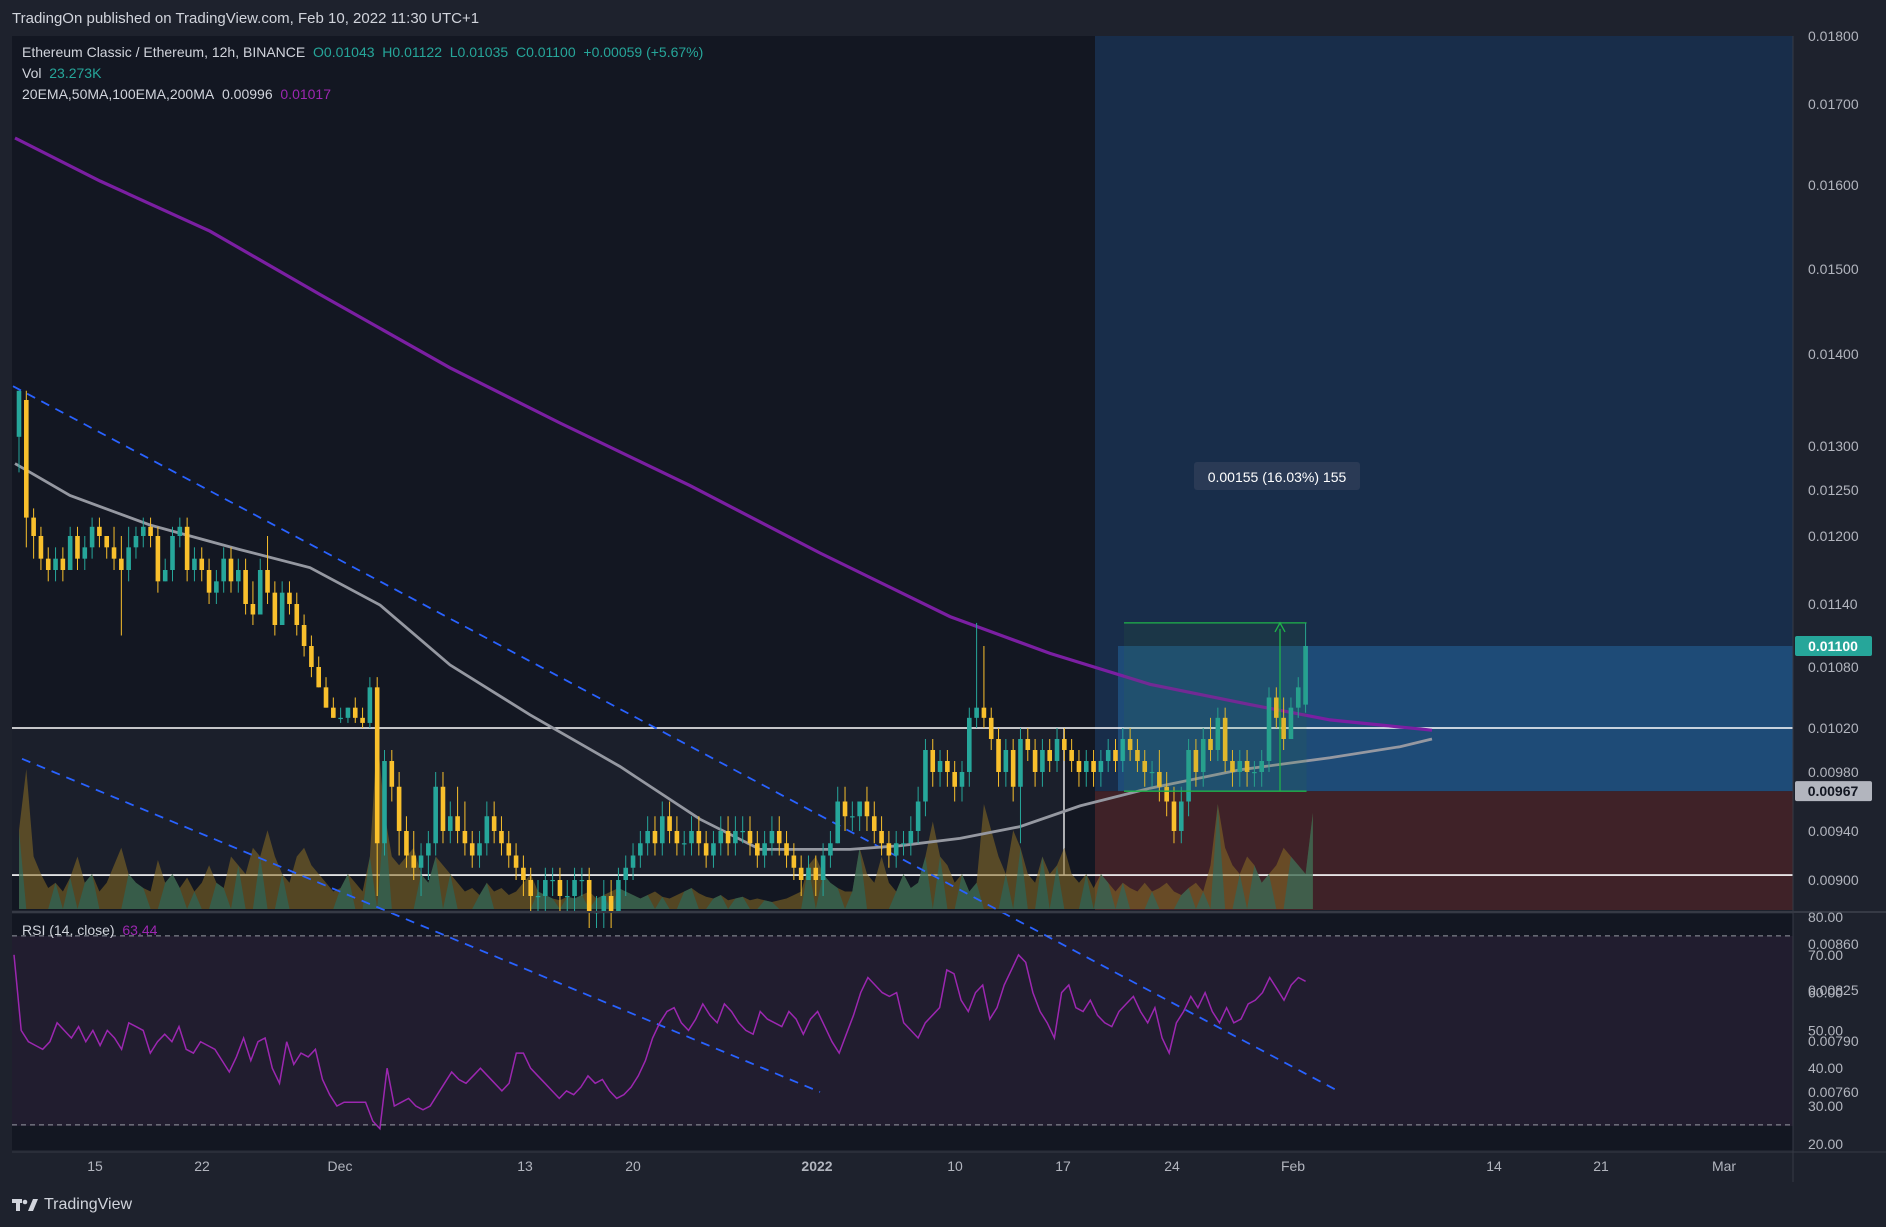  I want to click on rsi-band-area, so click(902, 1031).